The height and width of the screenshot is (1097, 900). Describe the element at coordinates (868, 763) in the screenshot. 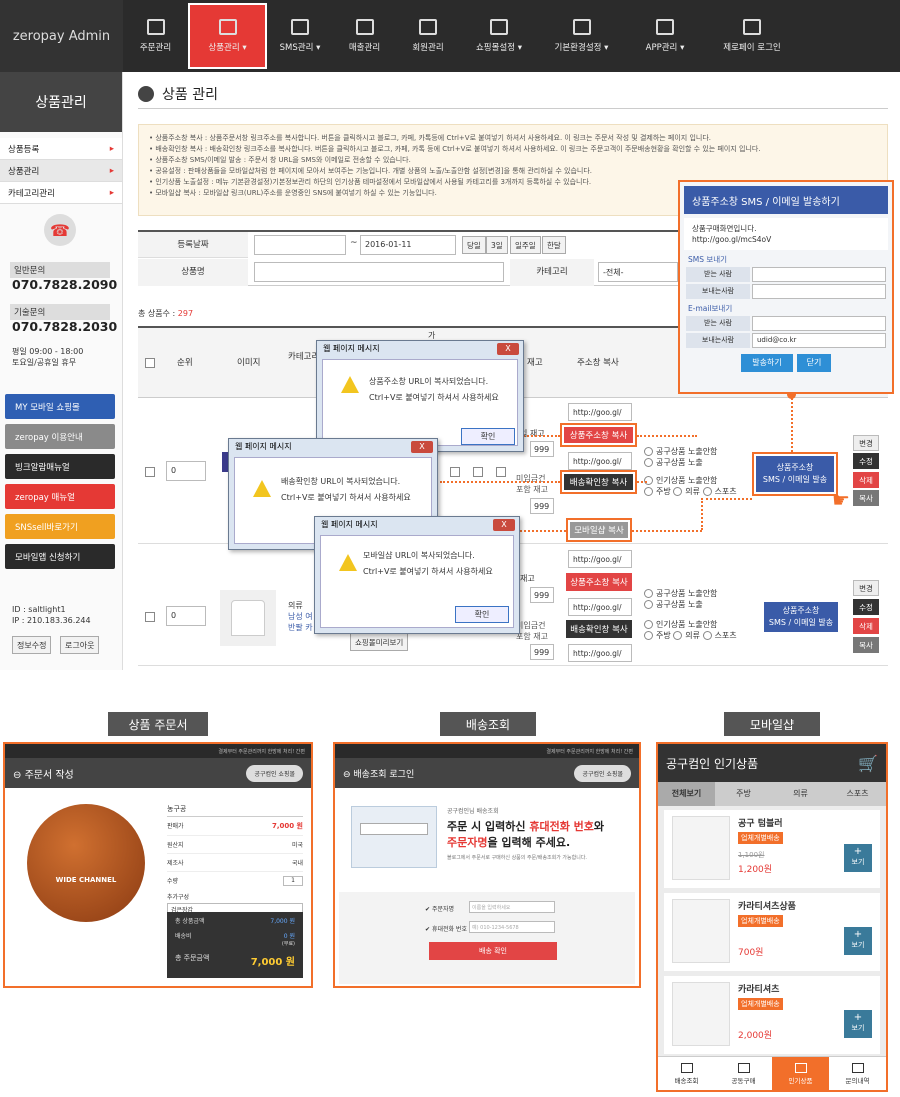

I see `cart-icon: 🛒` at that location.